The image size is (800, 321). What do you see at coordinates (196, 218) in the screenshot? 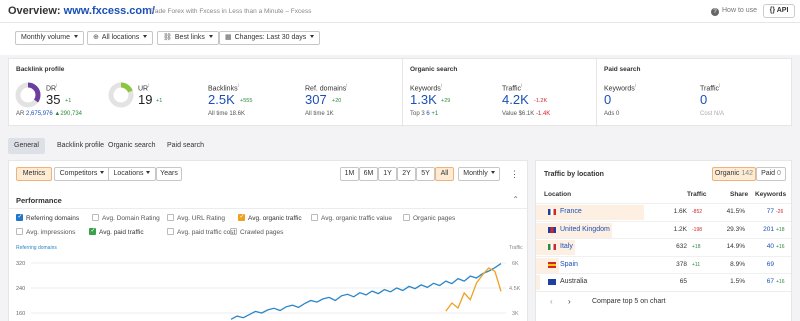
I see `metric-checkbox: Avg. URL Rating` at bounding box center [196, 218].